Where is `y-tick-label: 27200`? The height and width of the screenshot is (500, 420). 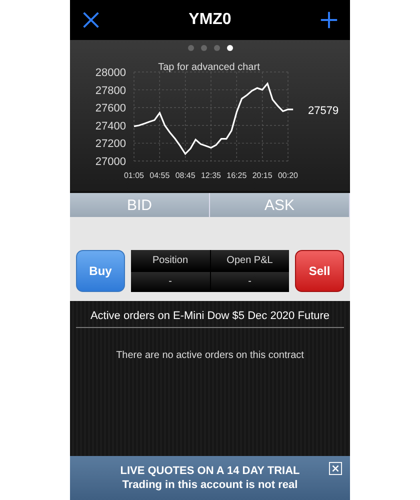
y-tick-label: 27200 is located at coordinates (110, 144).